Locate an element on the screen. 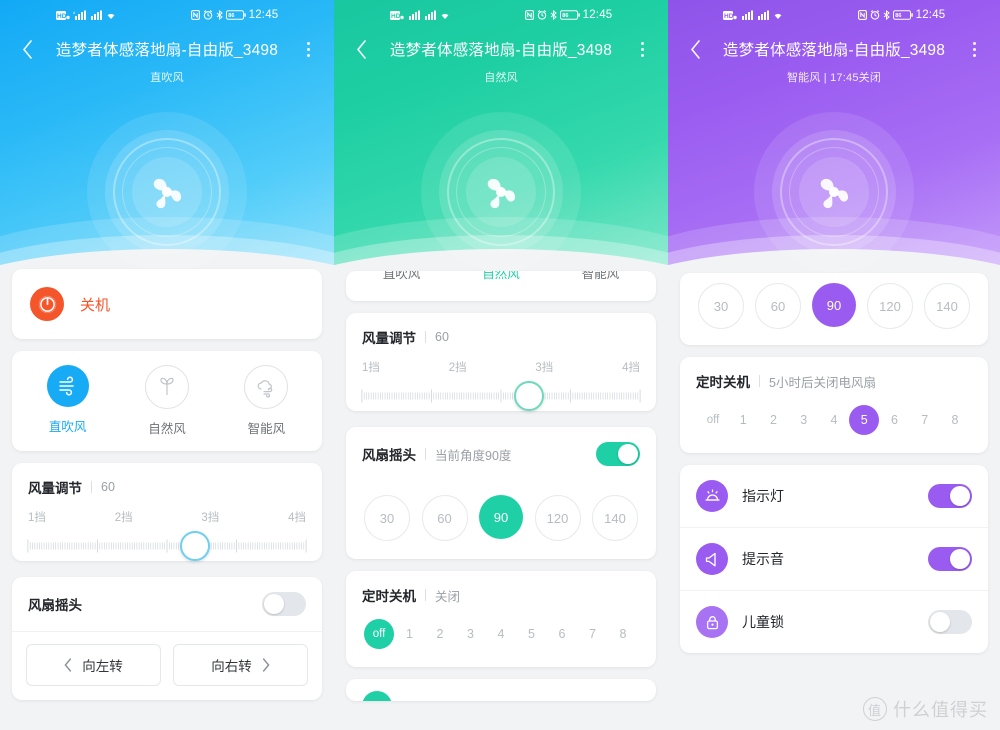 The image size is (1000, 730). chevron-left-icon is located at coordinates (361, 49).